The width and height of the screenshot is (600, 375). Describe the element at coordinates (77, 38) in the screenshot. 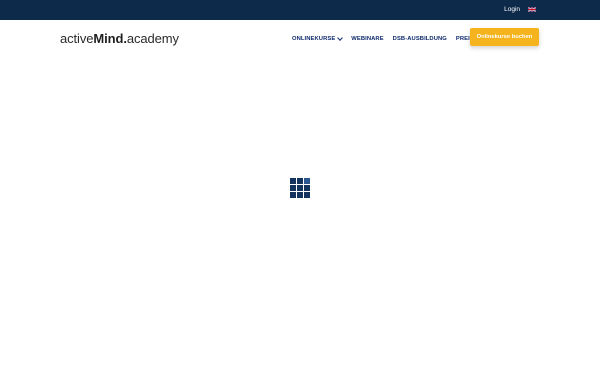

I see `logo-text-active: active` at that location.